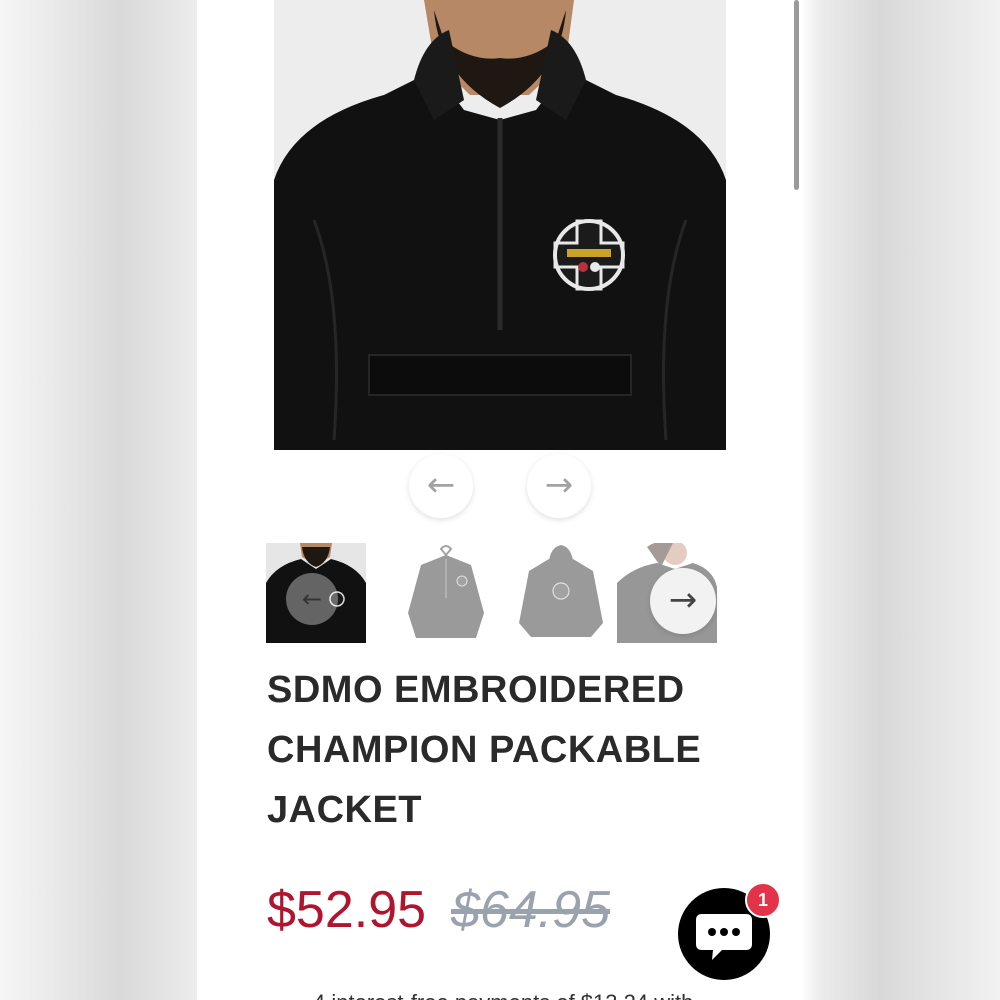 This screenshot has height=1000, width=1000. I want to click on chat-notification-badge: 1, so click(763, 900).